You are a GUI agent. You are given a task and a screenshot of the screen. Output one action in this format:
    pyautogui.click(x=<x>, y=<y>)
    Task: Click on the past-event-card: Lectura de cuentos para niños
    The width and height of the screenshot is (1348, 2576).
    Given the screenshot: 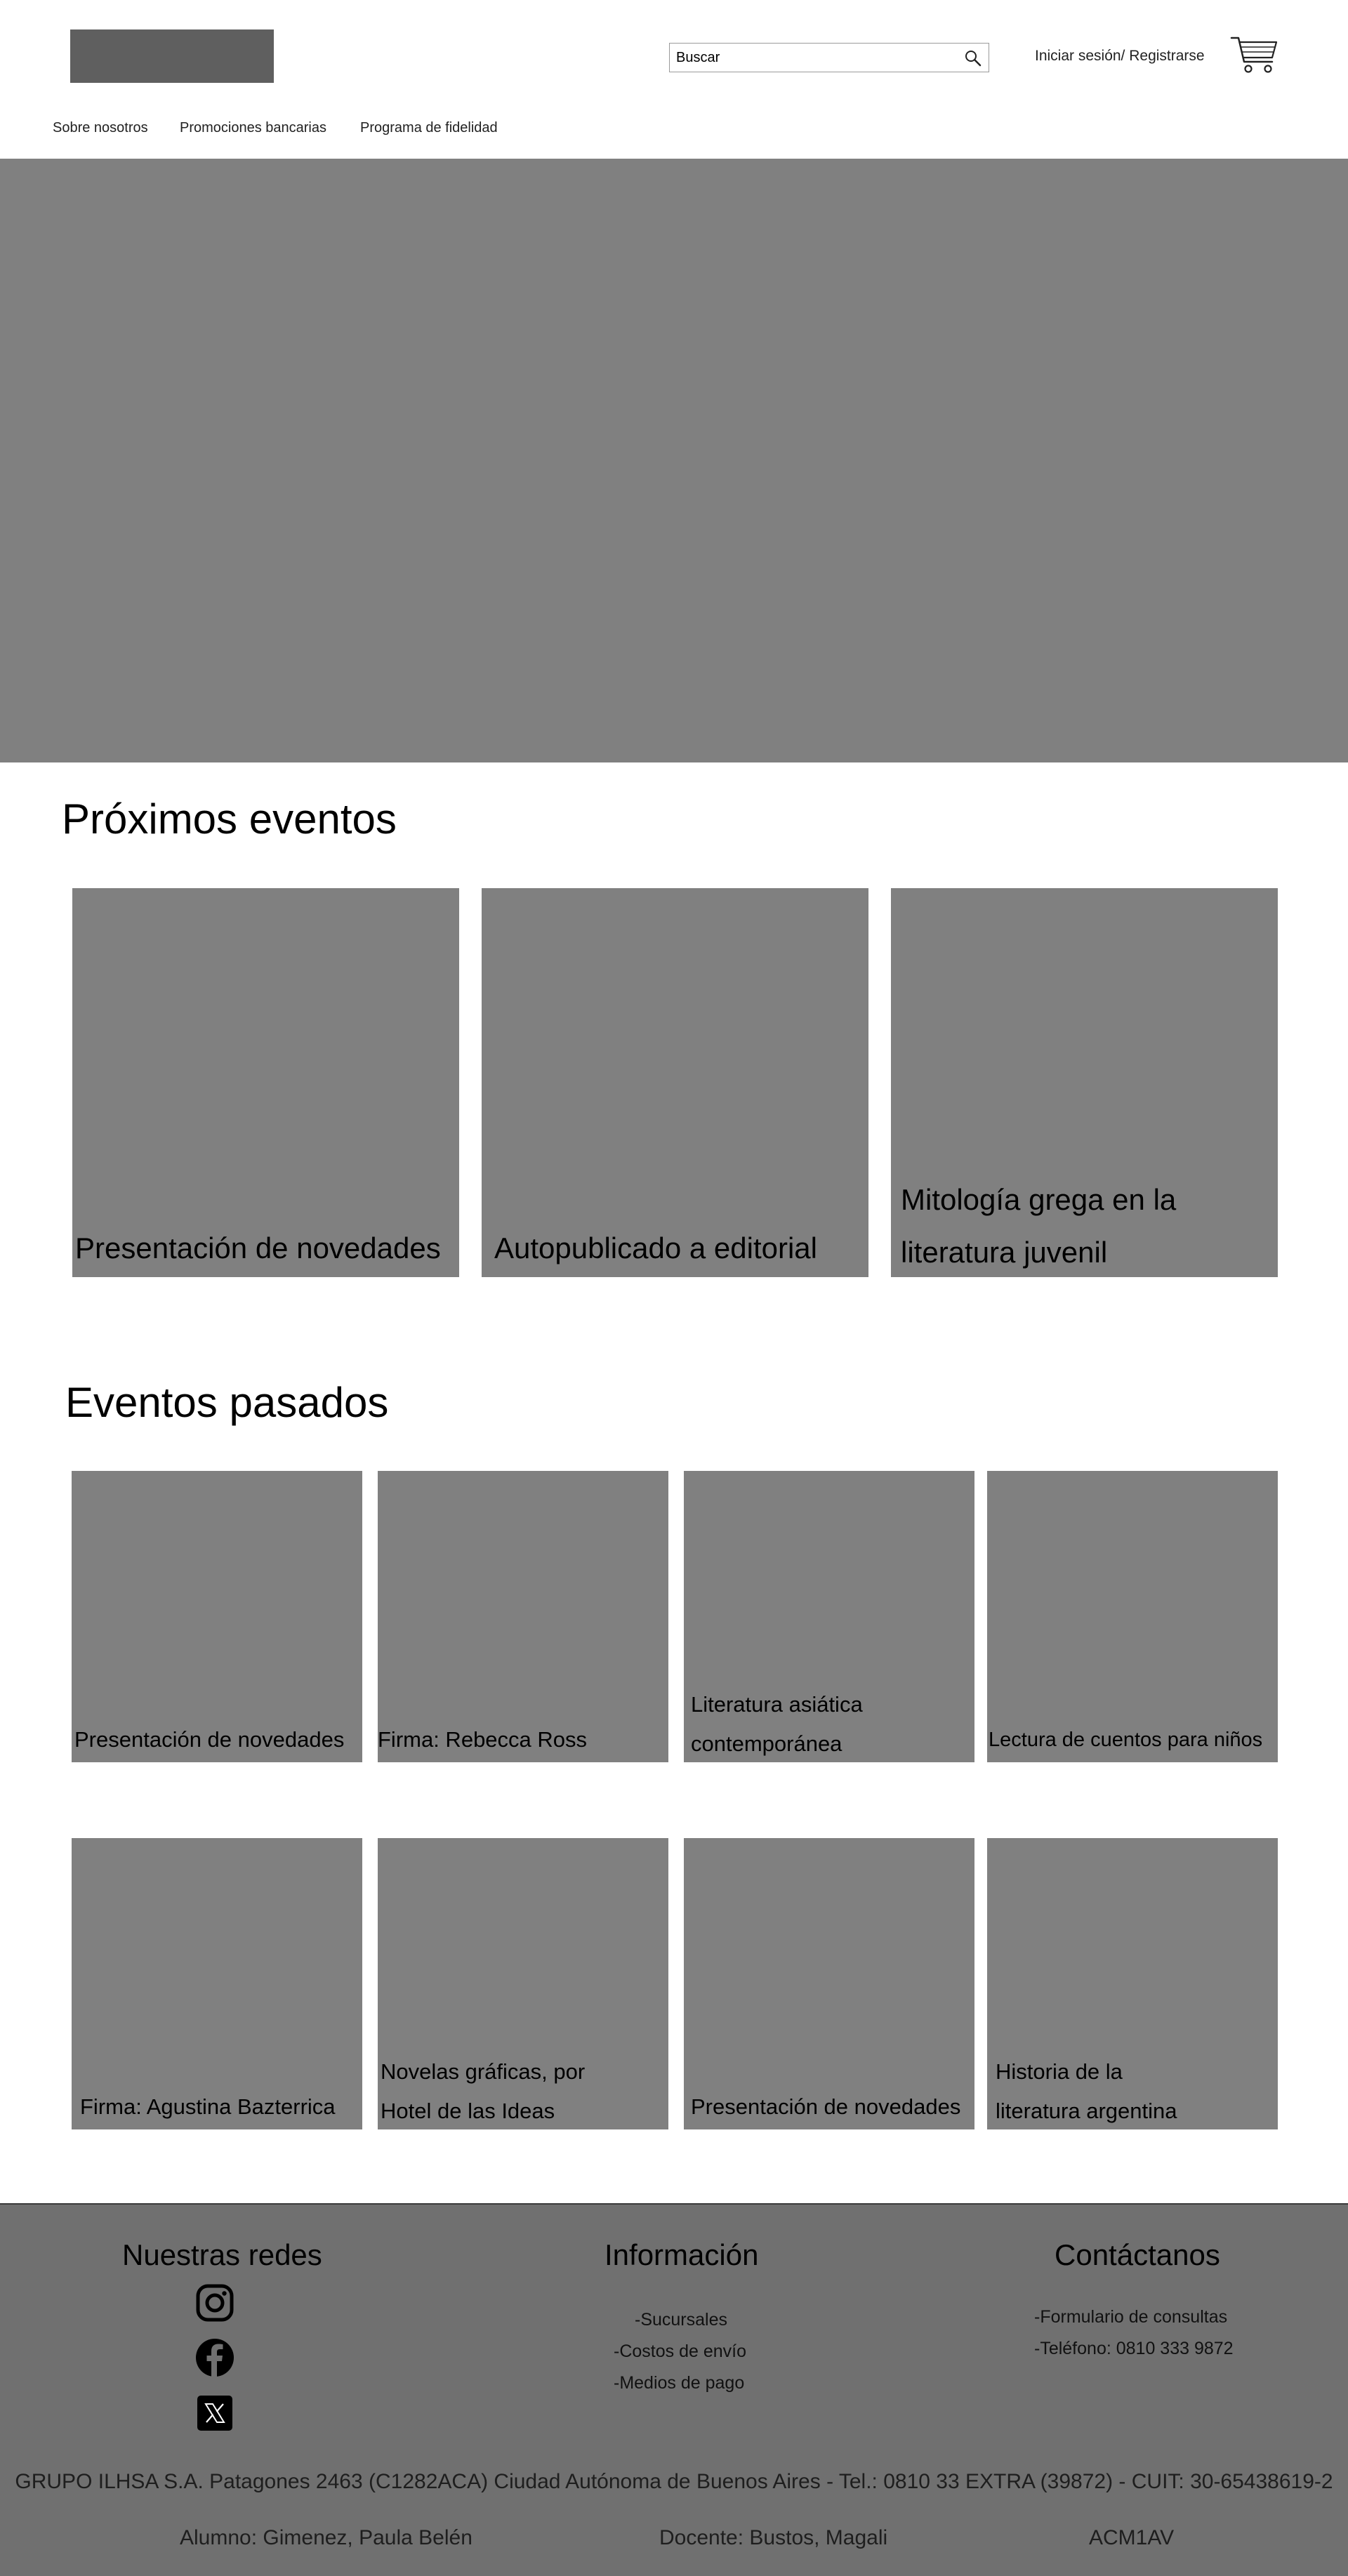 What is the action you would take?
    pyautogui.click(x=1132, y=1616)
    